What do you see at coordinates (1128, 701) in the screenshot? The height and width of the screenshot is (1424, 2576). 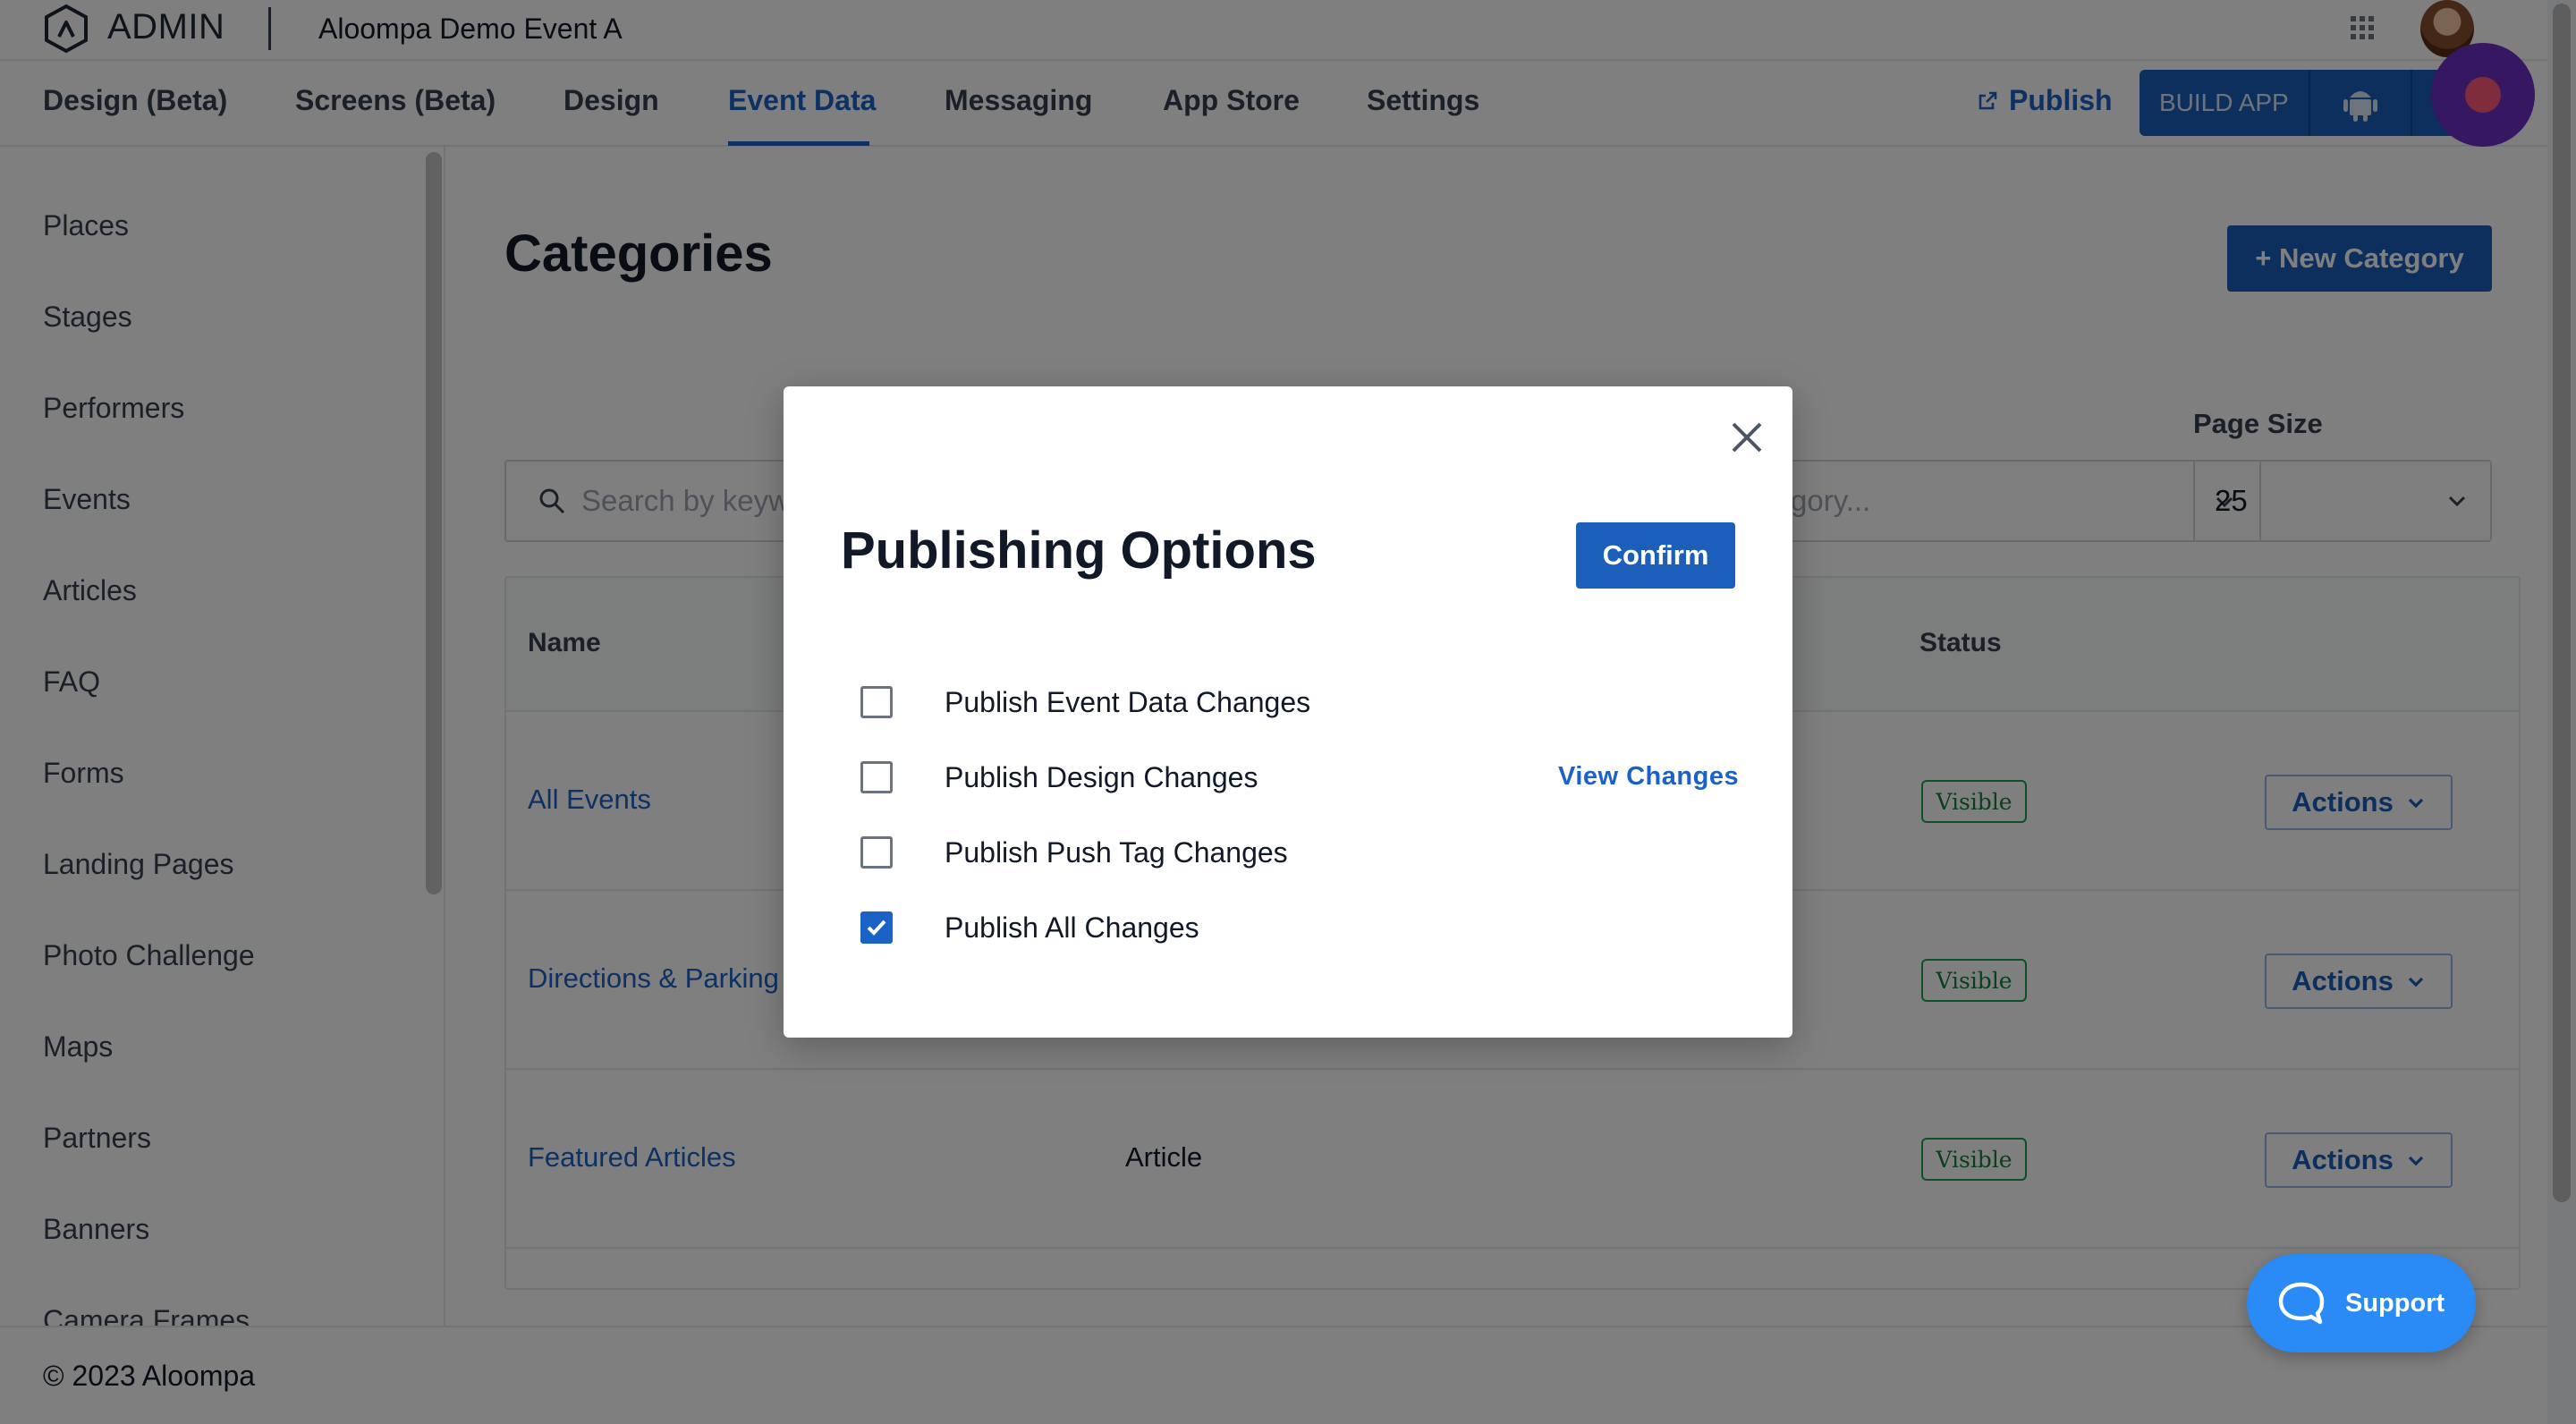 I see `option-label: Publish Event Data Changes` at bounding box center [1128, 701].